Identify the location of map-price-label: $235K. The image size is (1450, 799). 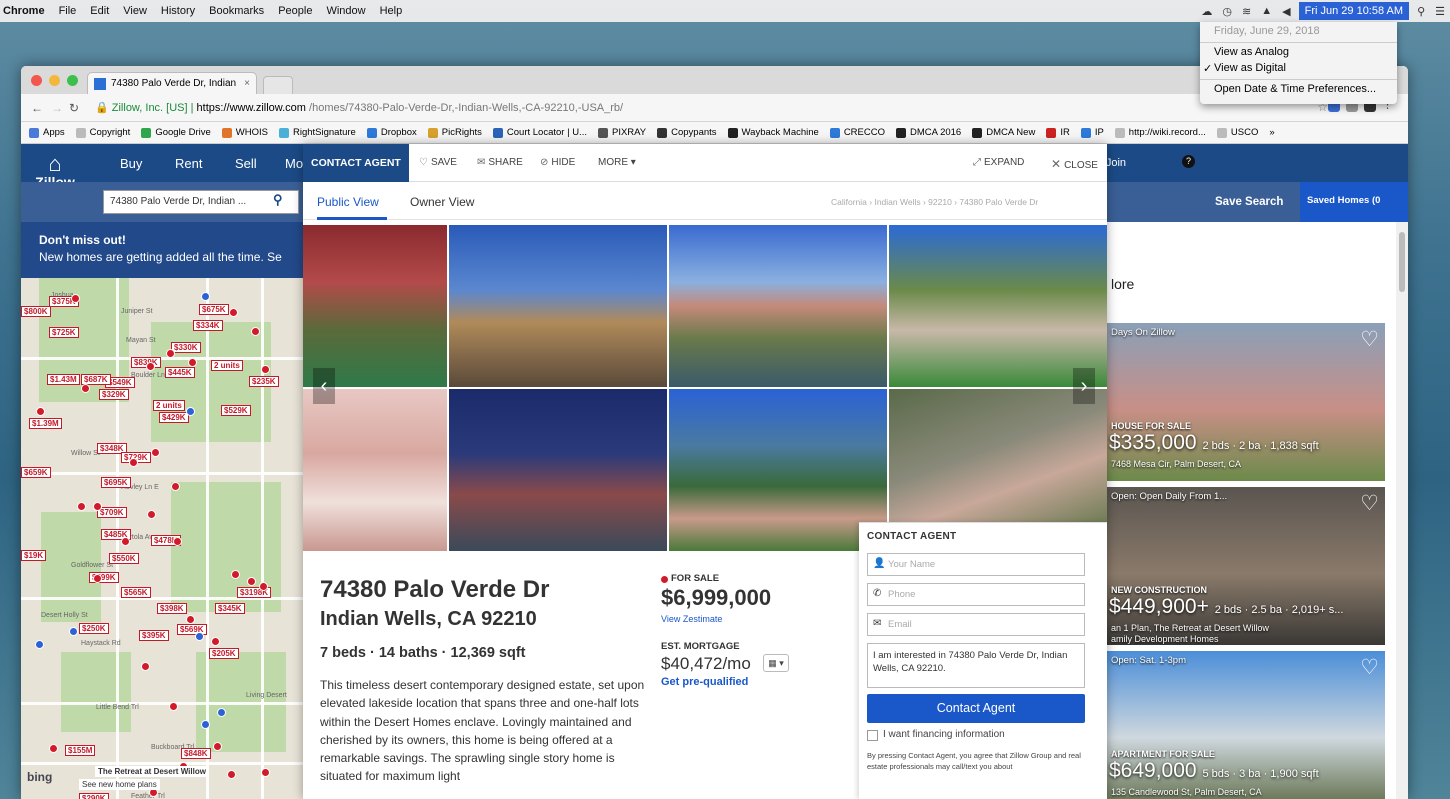
(264, 381).